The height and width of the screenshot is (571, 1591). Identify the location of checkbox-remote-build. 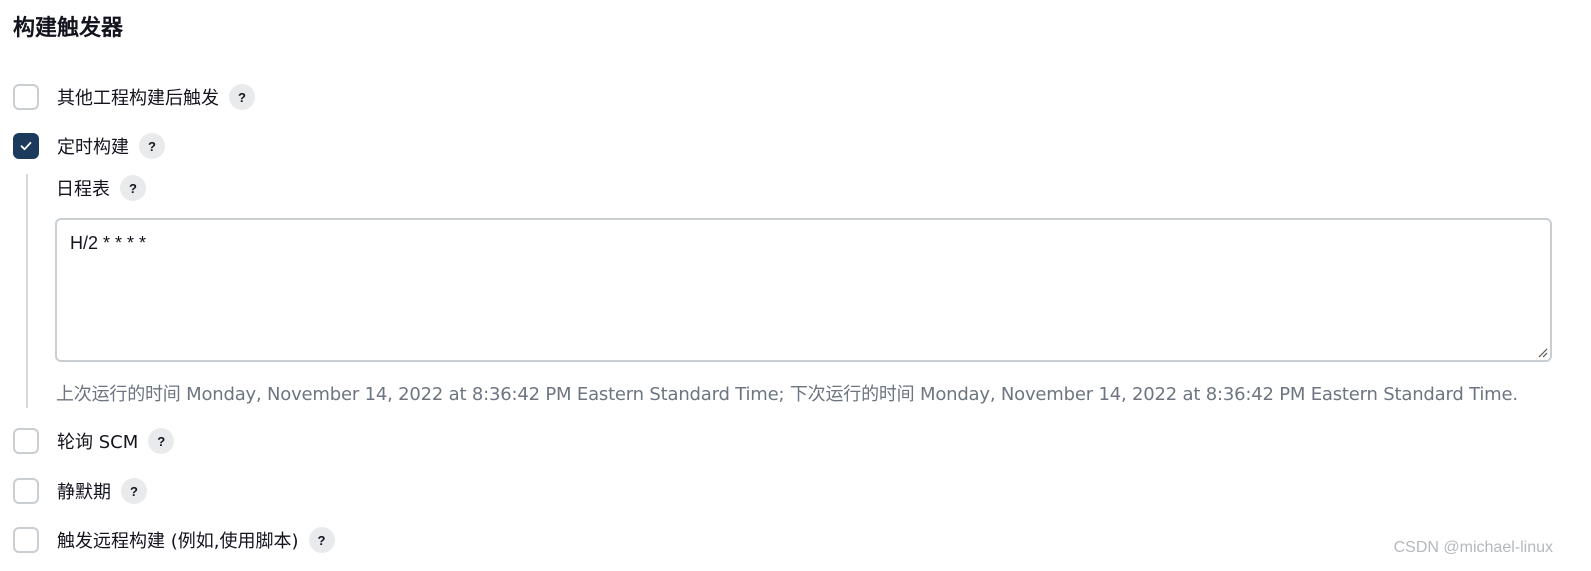
(26, 540).